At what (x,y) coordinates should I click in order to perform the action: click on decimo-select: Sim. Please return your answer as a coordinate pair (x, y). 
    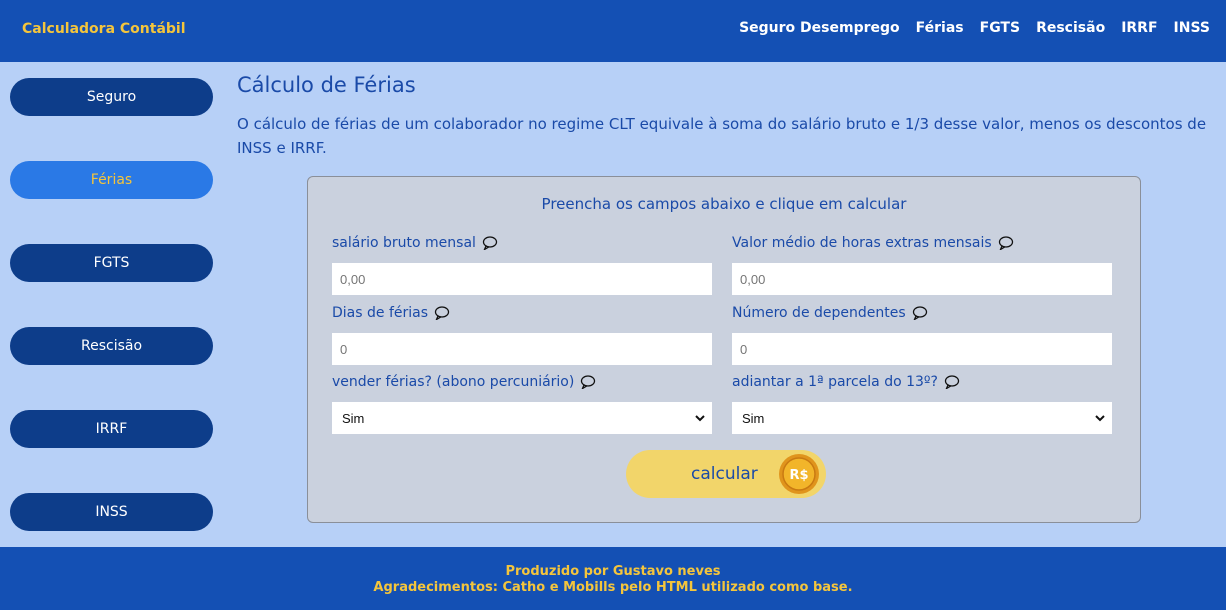
    Looking at the image, I should click on (922, 418).